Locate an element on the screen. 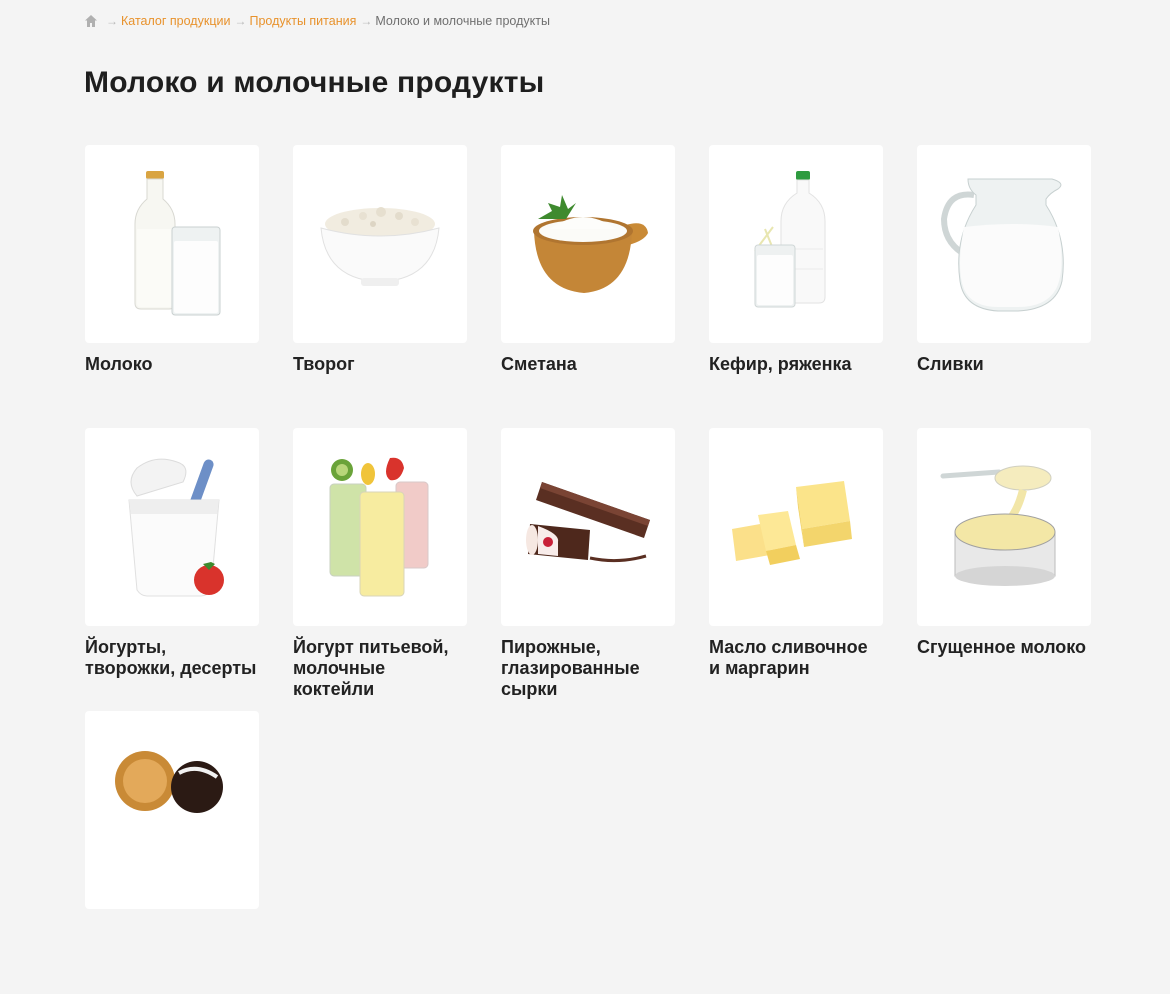  category-card-sour-cream: Сметана is located at coordinates (588, 286).